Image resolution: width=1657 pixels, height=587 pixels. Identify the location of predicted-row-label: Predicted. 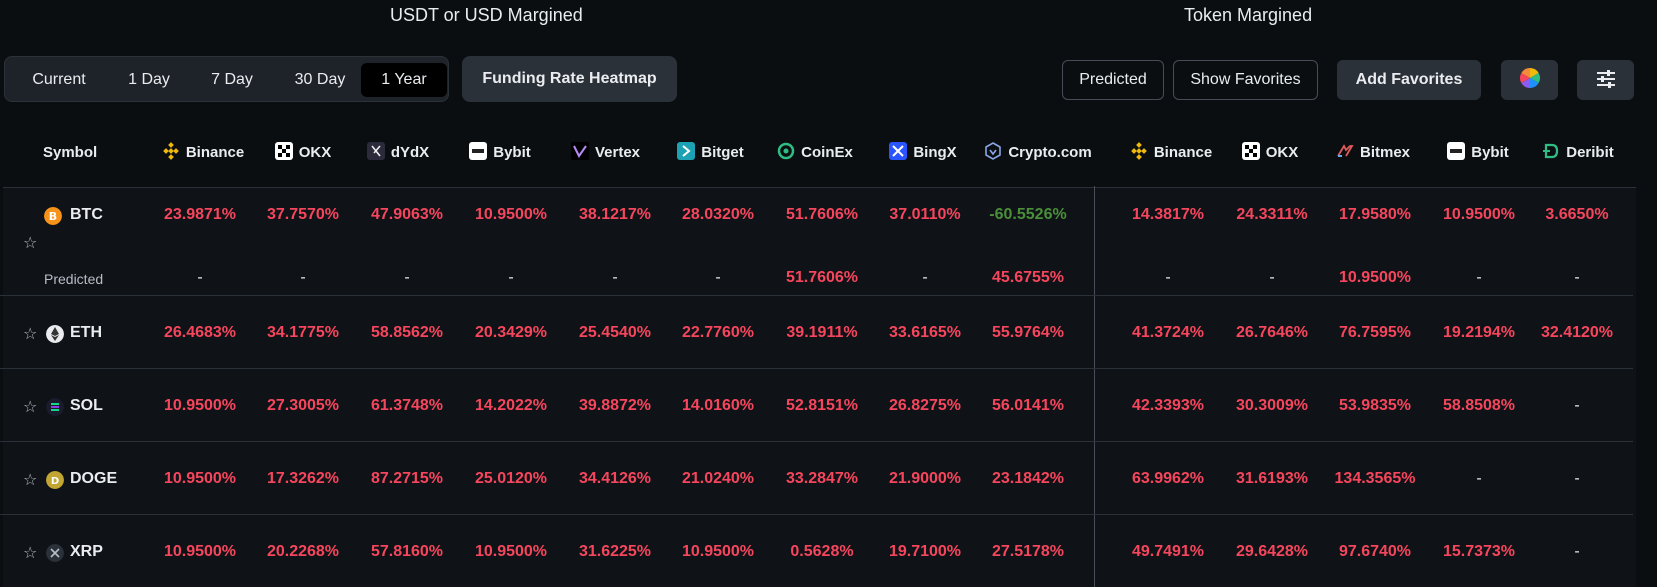
(74, 279).